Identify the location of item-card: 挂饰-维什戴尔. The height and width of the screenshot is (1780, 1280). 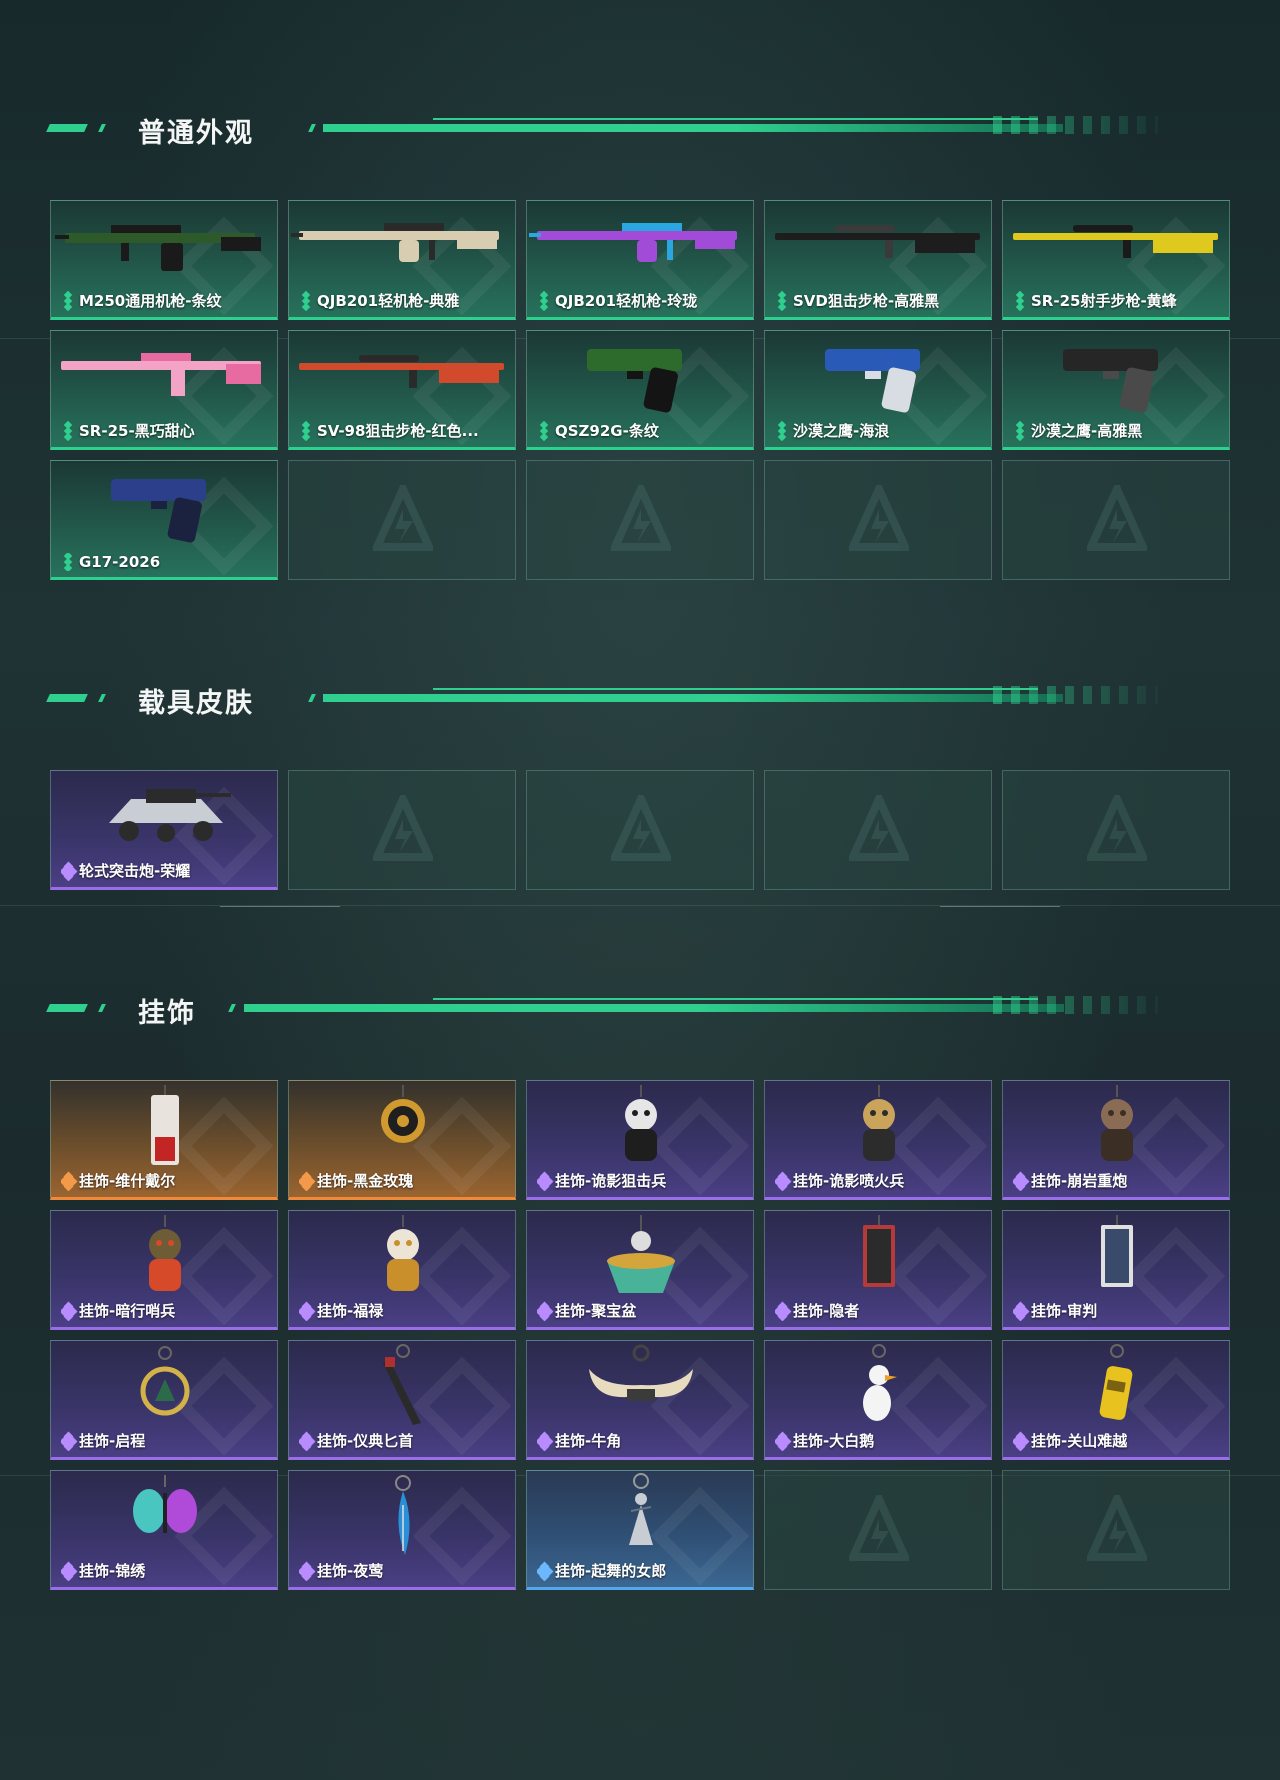
(164, 1140).